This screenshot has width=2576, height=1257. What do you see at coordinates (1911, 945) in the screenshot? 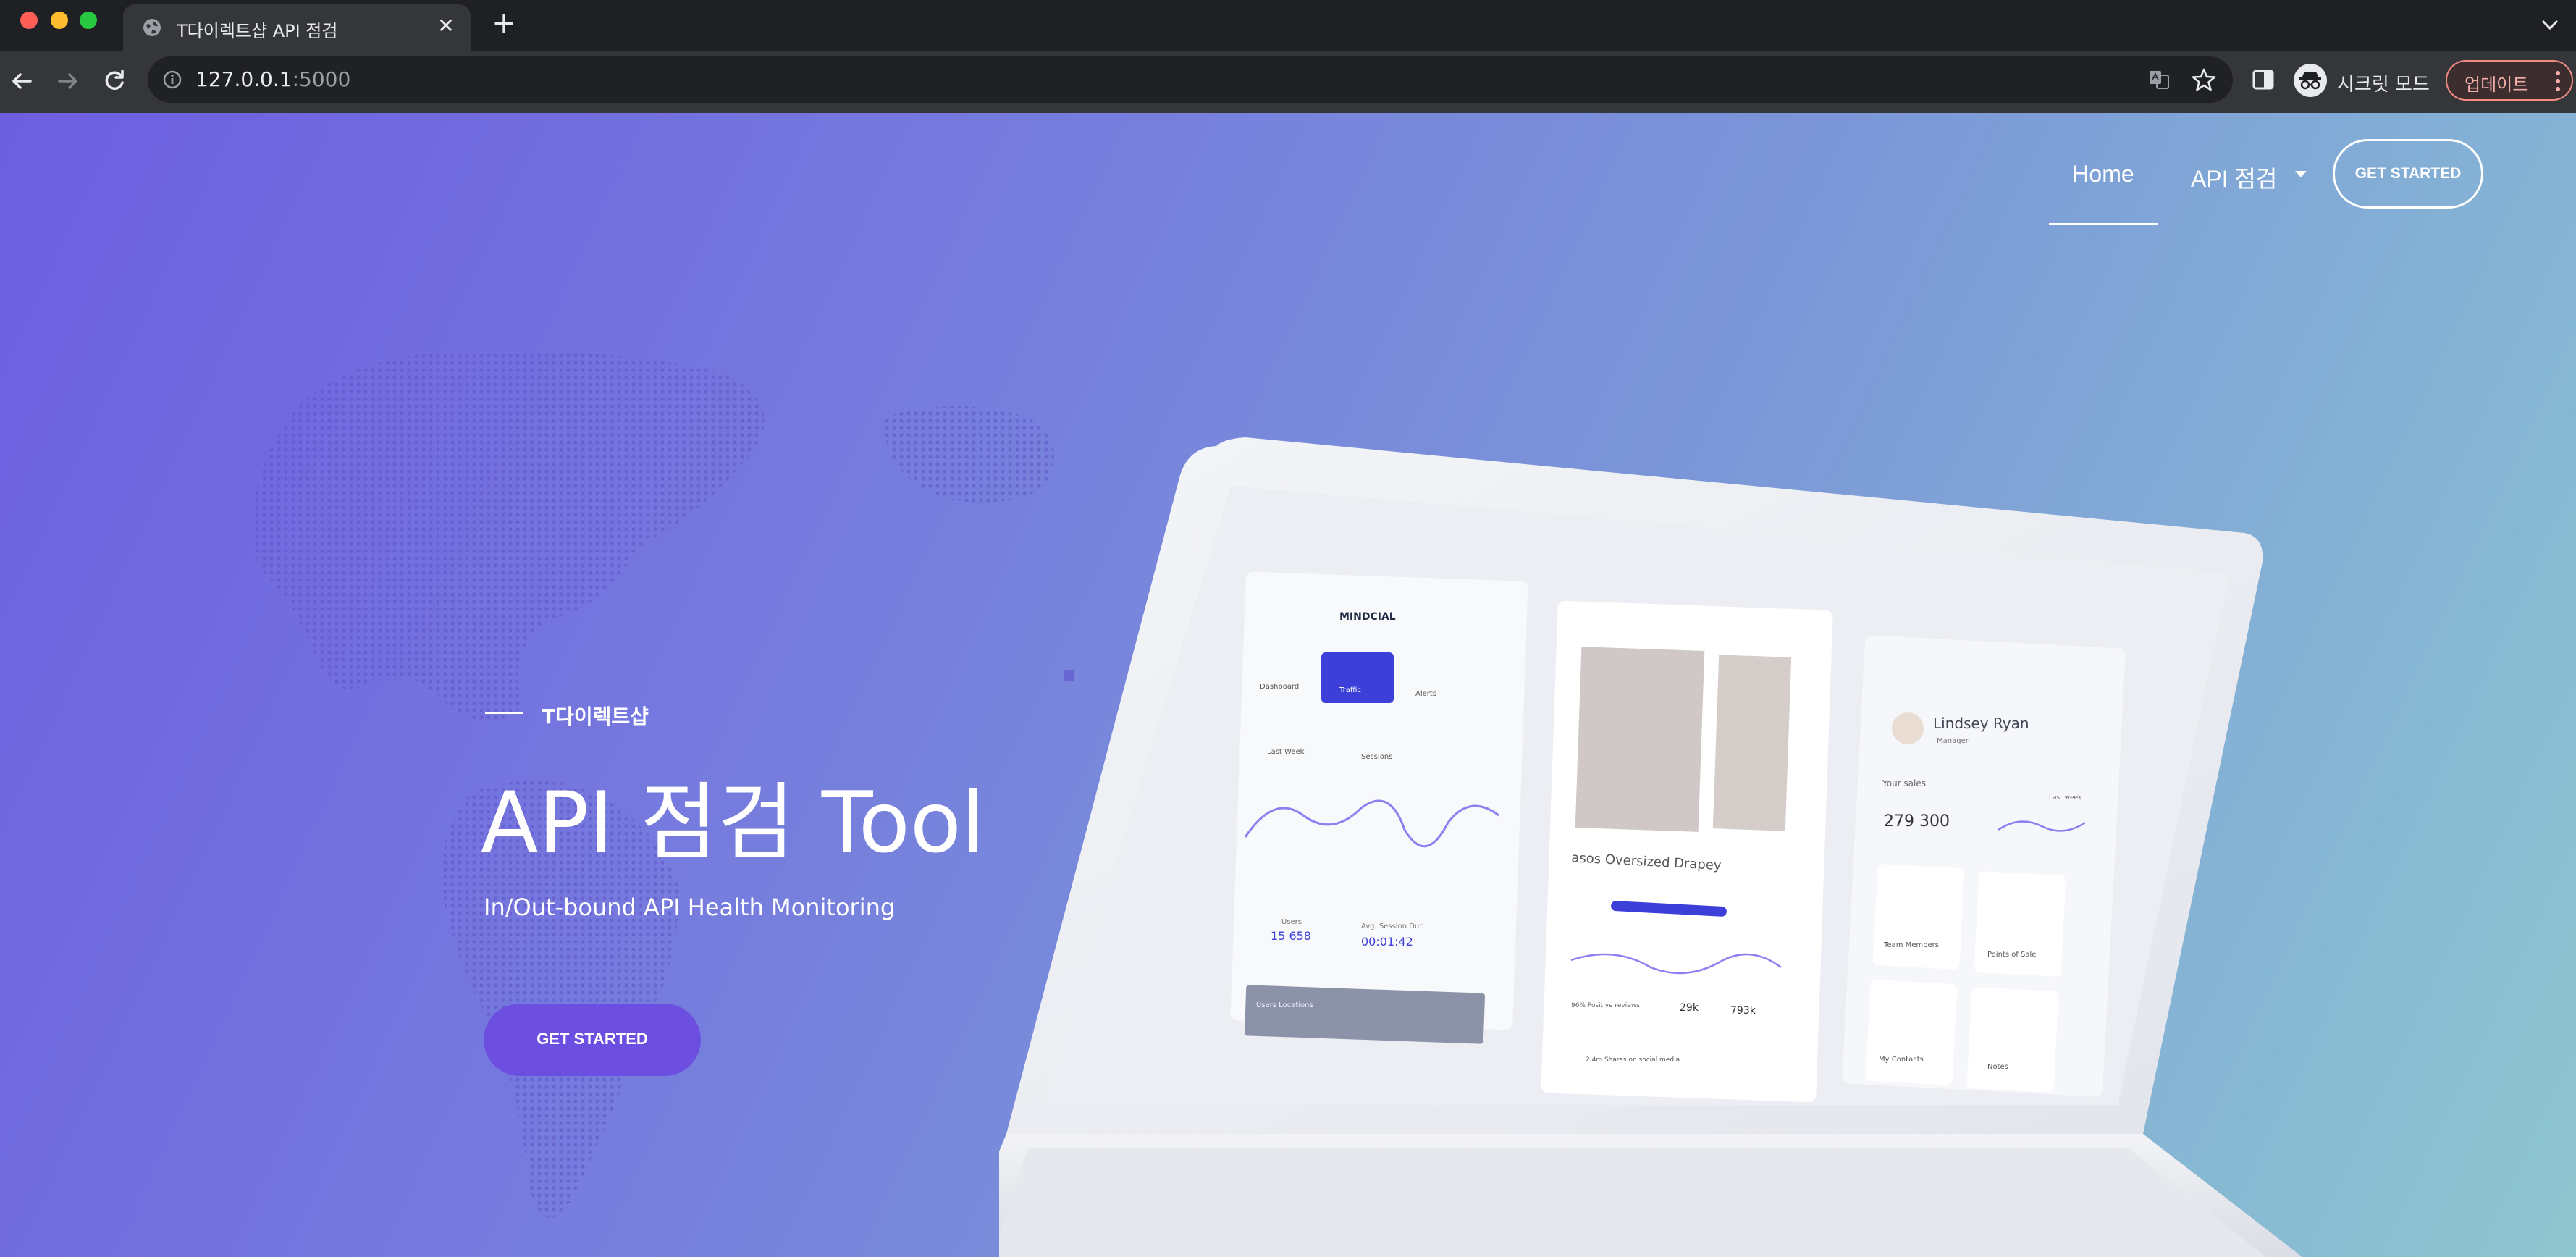
I see `screen-card-team: Team Members` at bounding box center [1911, 945].